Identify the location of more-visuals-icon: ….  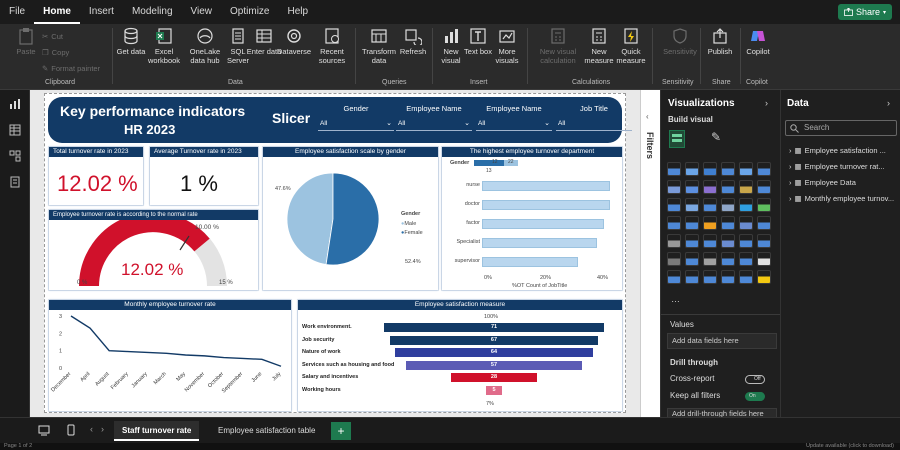
(675, 299).